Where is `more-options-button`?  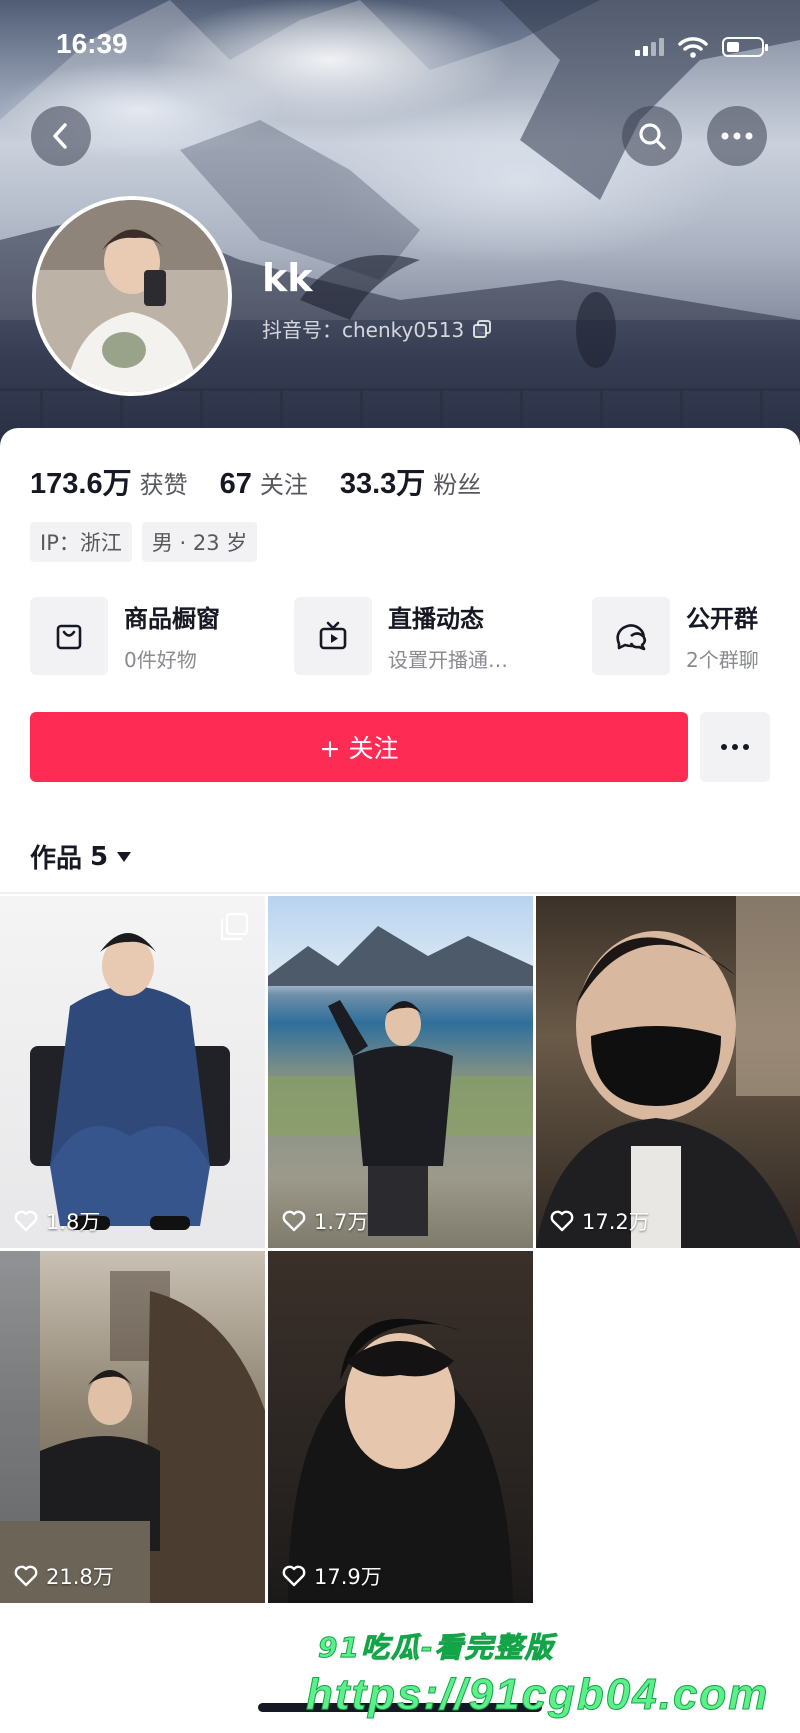
more-options-button is located at coordinates (737, 136).